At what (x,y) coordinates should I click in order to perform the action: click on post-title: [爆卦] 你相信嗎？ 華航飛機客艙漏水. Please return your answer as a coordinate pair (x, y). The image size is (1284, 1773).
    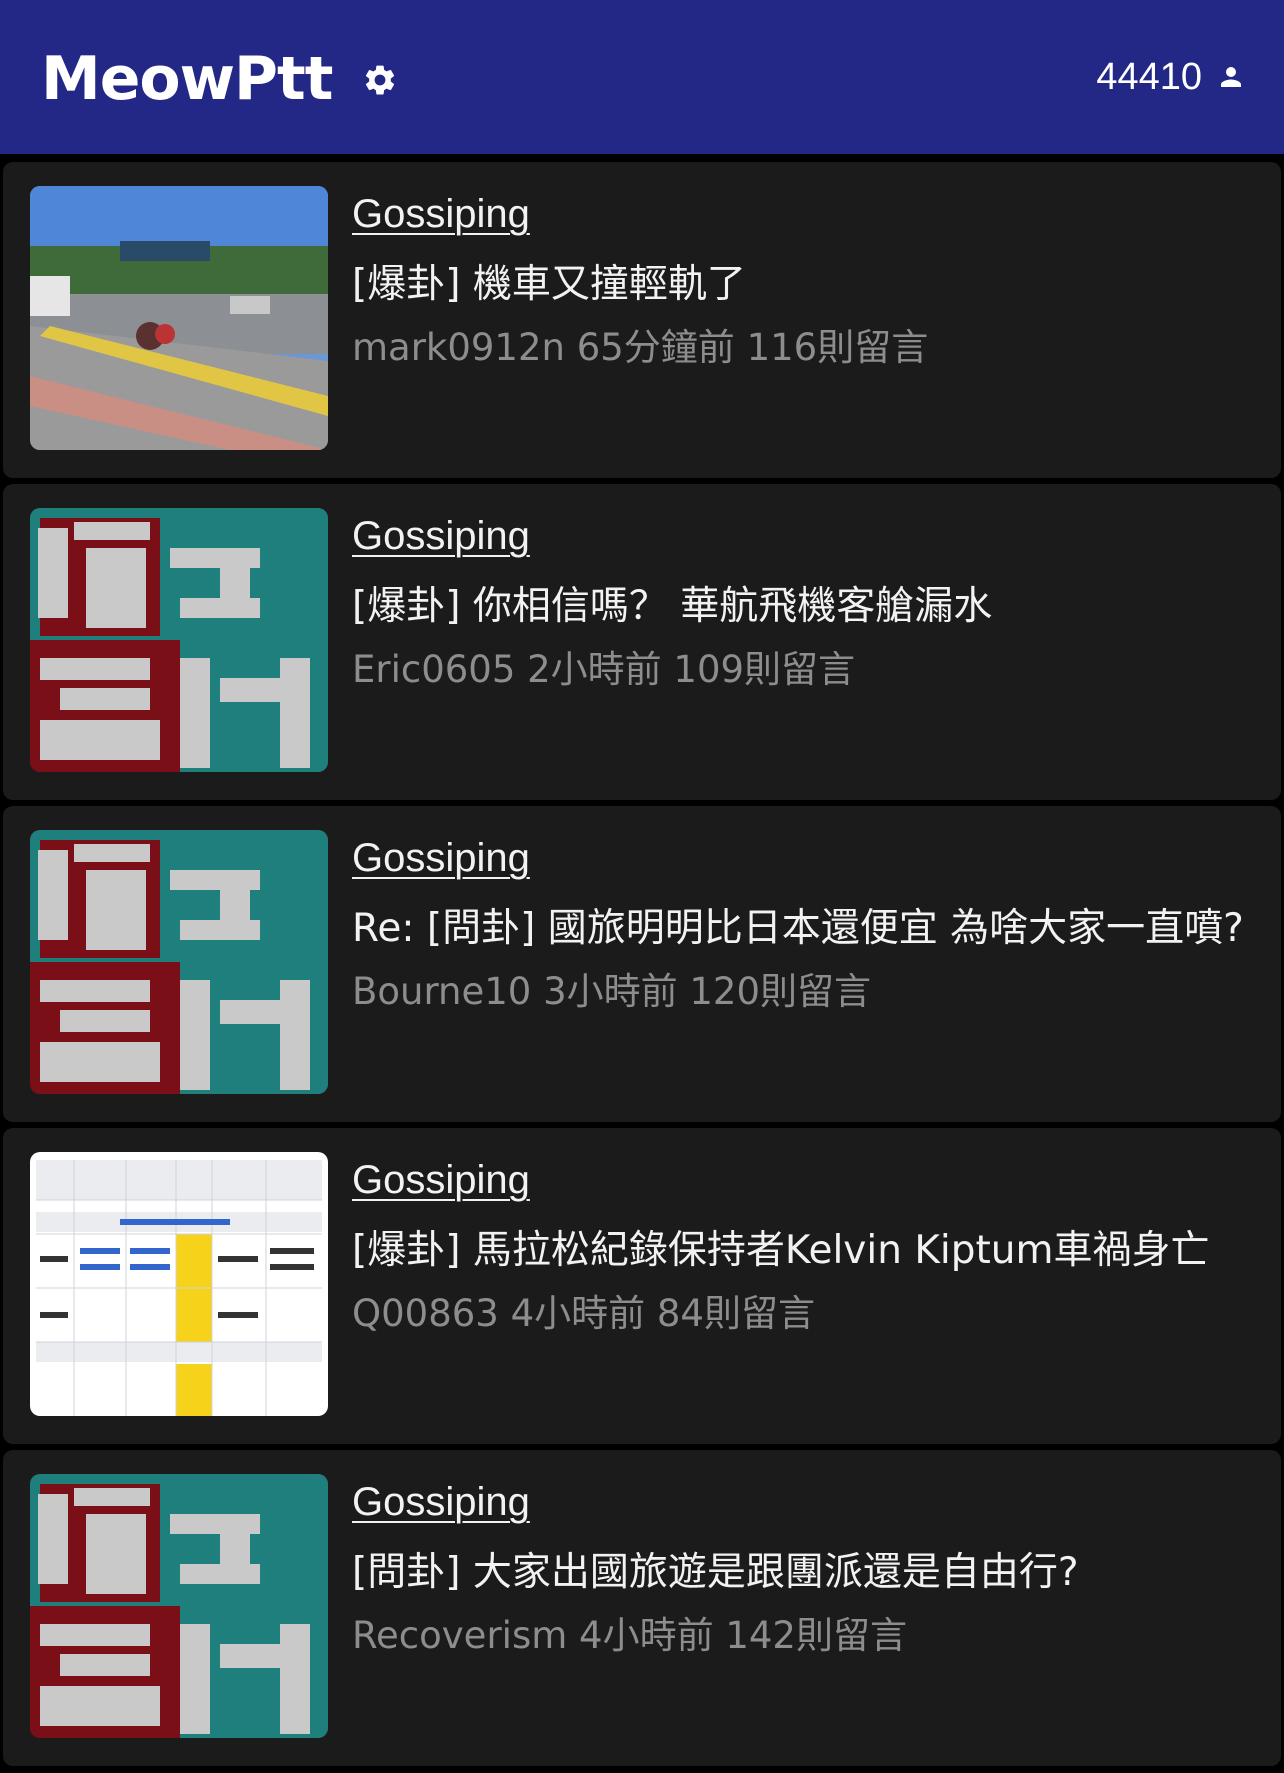
    Looking at the image, I should click on (802, 607).